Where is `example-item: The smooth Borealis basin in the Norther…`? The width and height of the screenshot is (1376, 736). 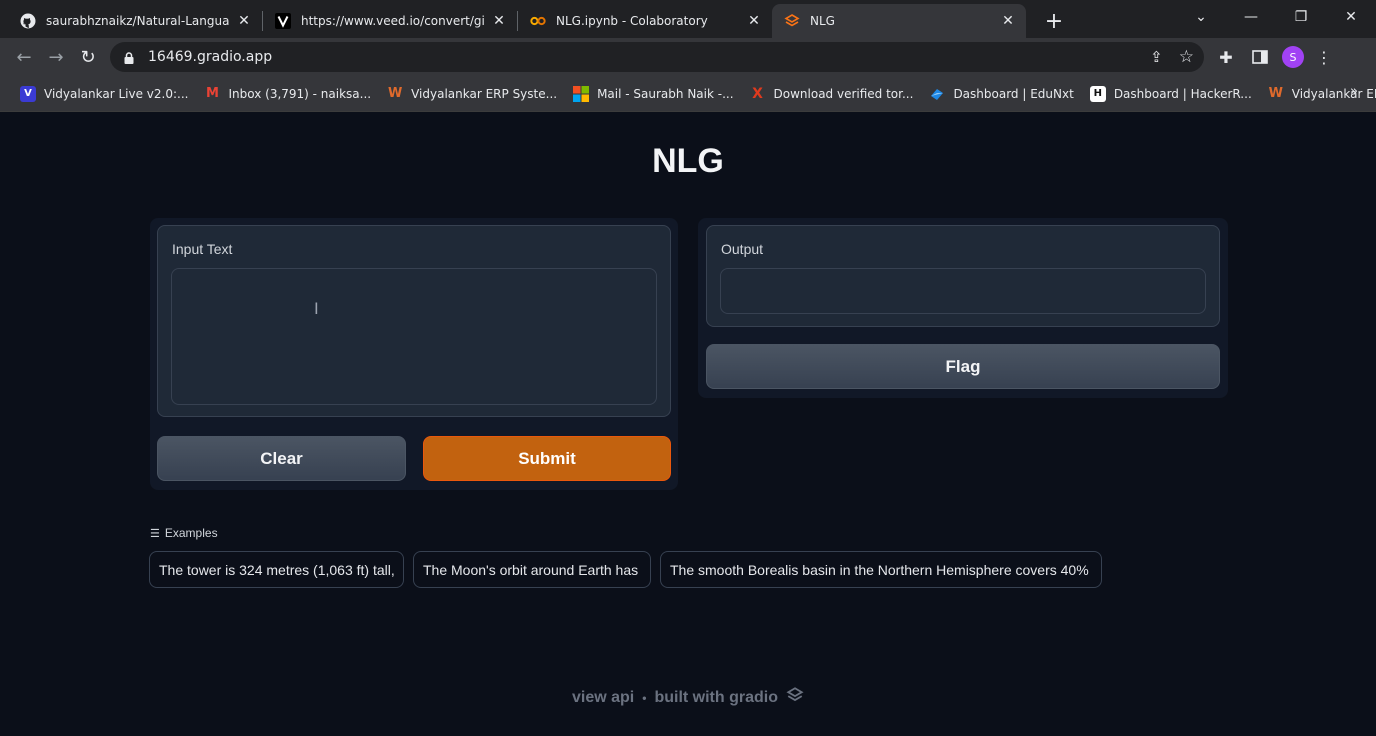
example-item: The smooth Borealis basin in the Norther… is located at coordinates (881, 569).